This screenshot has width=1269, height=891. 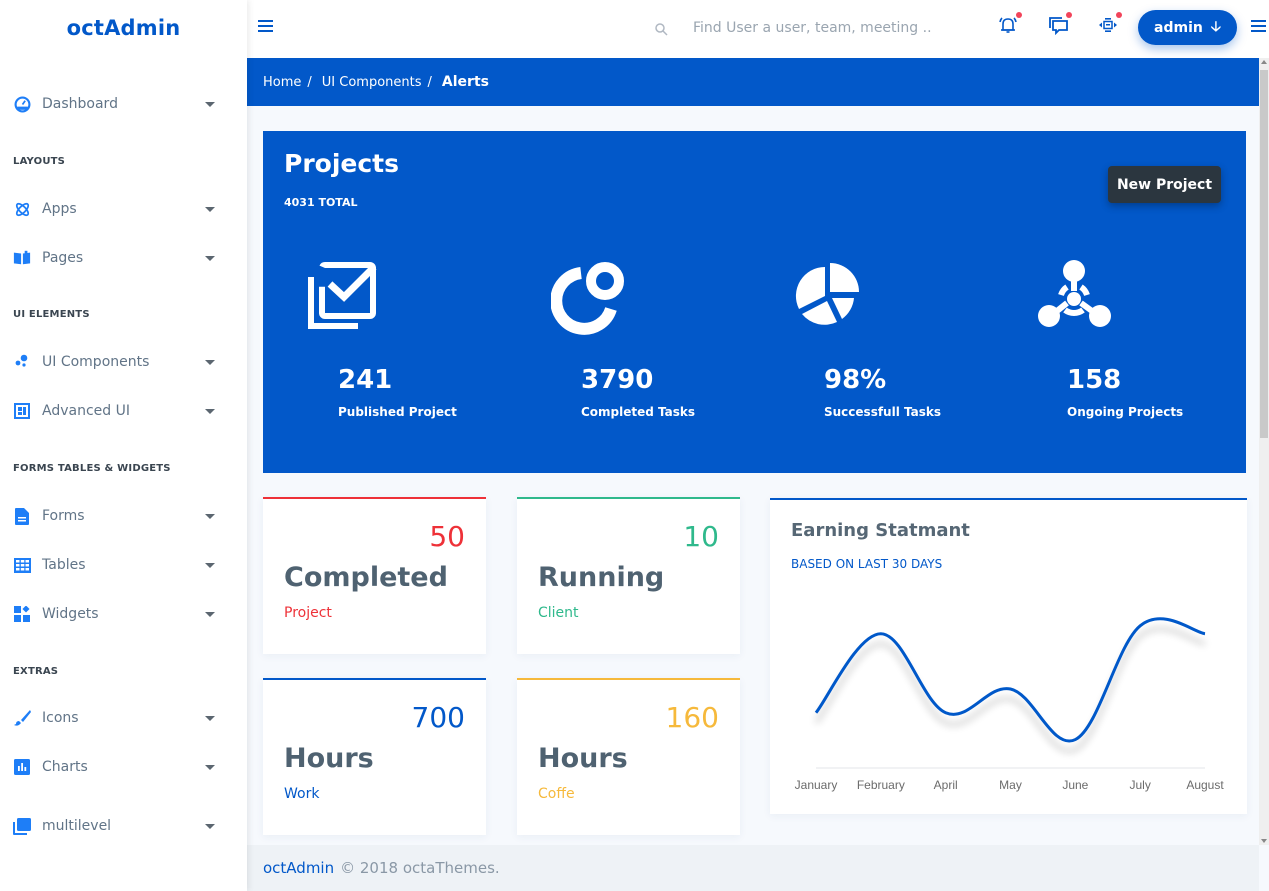 What do you see at coordinates (22, 614) in the screenshot?
I see `widgets-icon` at bounding box center [22, 614].